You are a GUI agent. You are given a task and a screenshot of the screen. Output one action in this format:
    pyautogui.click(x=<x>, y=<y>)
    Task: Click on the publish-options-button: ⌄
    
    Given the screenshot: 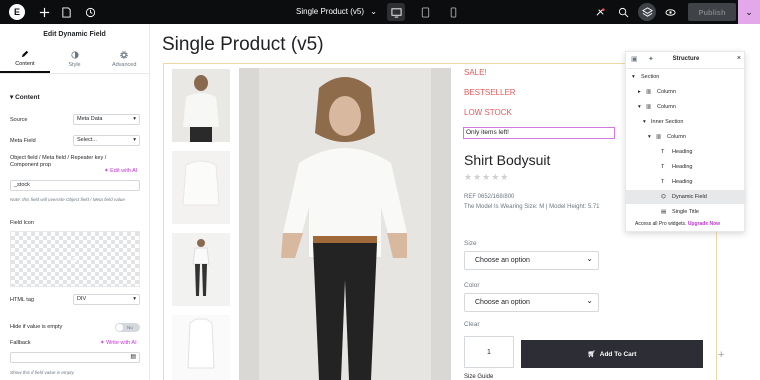 What is the action you would take?
    pyautogui.click(x=749, y=12)
    